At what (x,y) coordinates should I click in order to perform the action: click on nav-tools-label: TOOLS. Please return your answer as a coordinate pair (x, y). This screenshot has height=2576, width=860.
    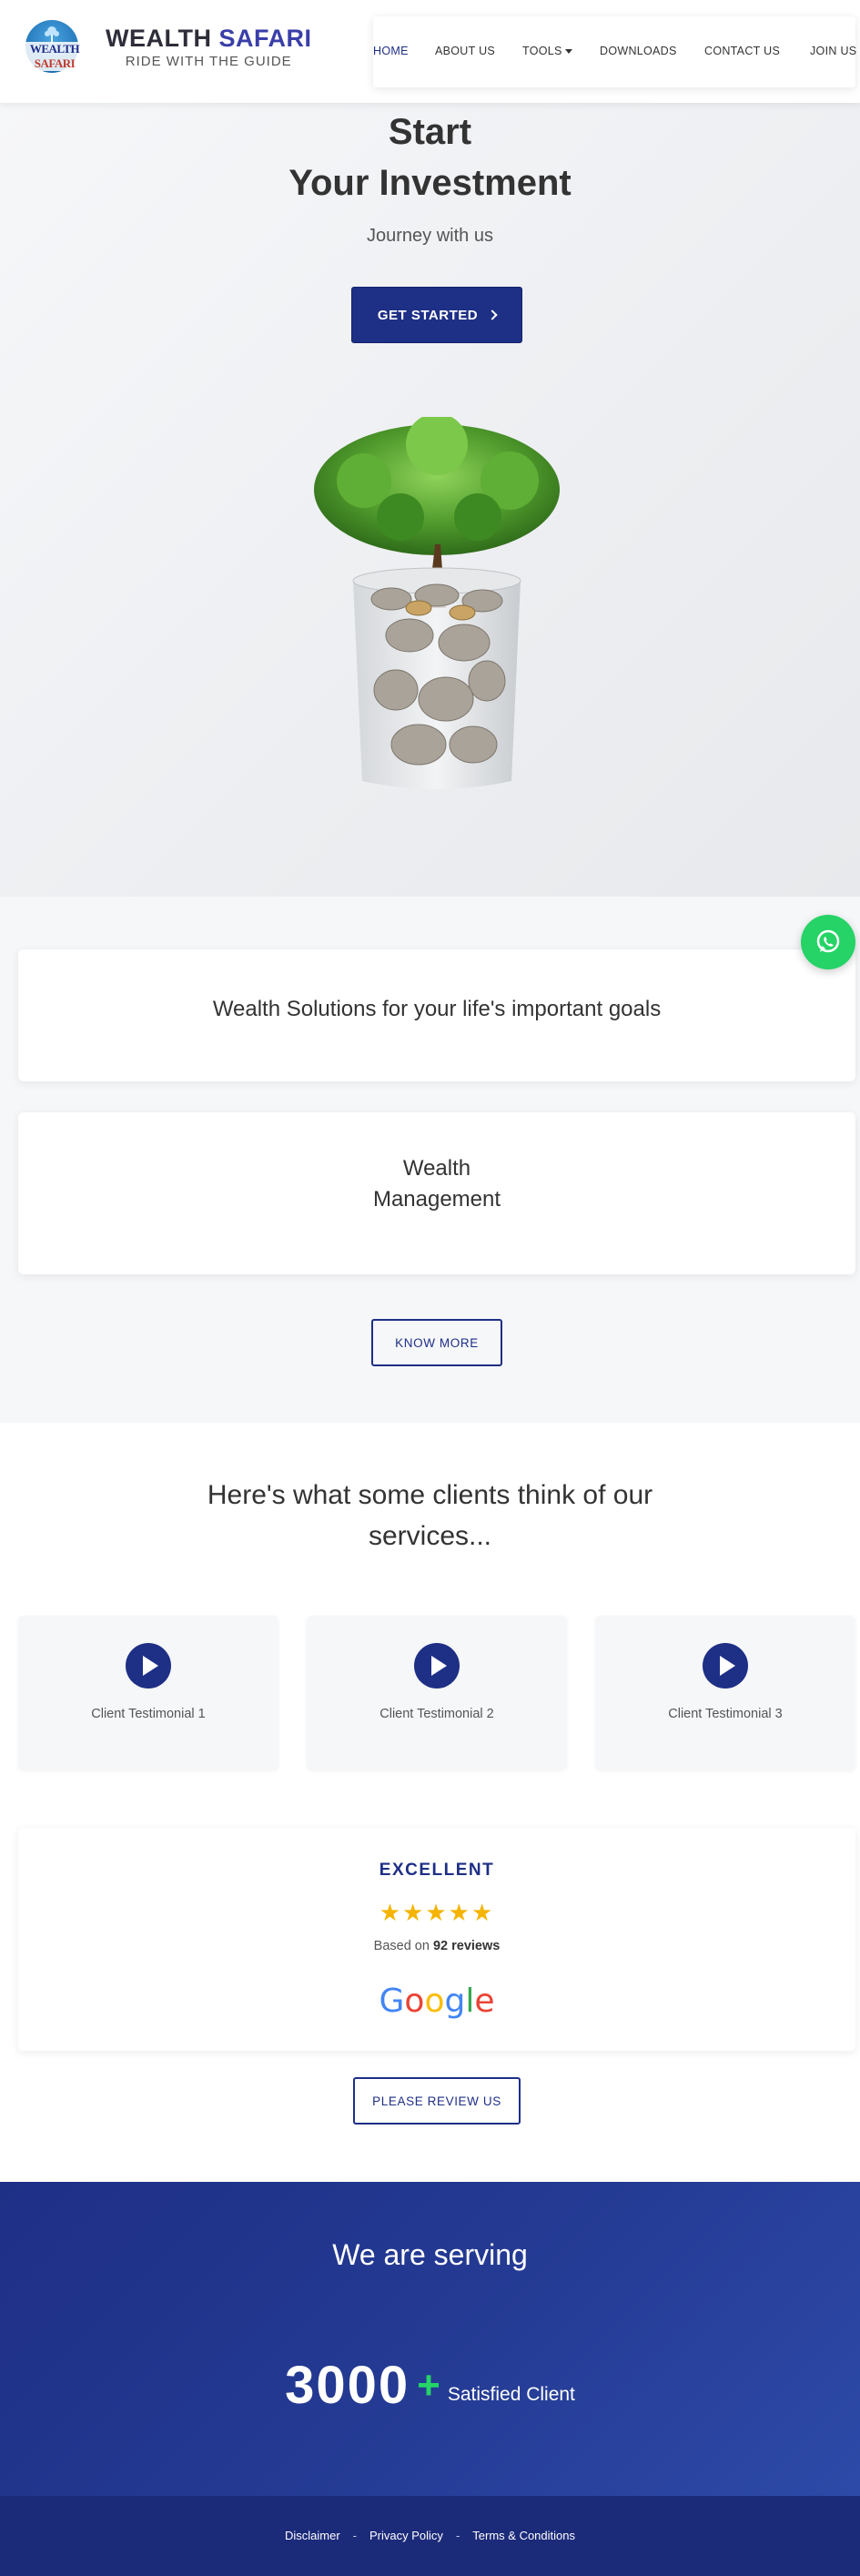
    Looking at the image, I should click on (542, 51).